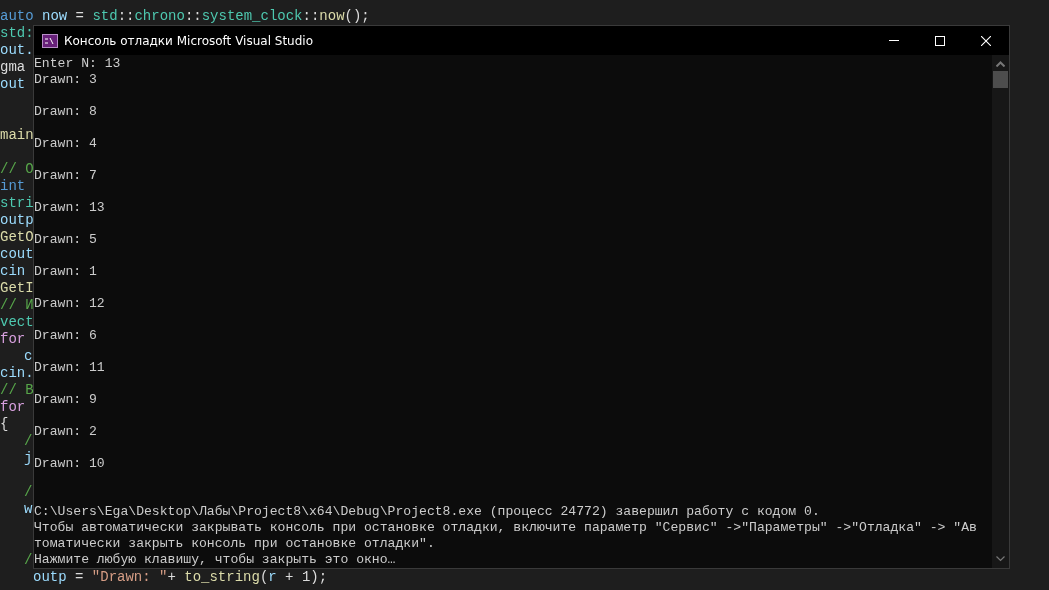 The height and width of the screenshot is (590, 1049). What do you see at coordinates (65, 240) in the screenshot?
I see `console-output-line: Drawn: 5` at bounding box center [65, 240].